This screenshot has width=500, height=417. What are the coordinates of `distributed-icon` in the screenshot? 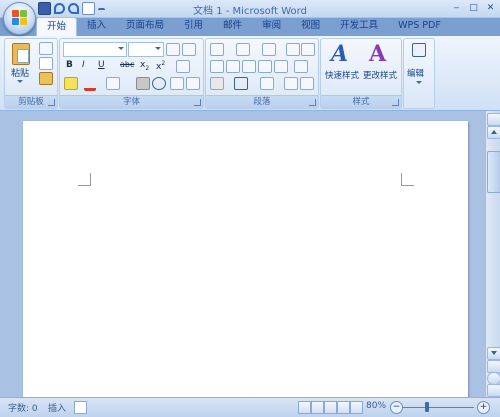 It's located at (281, 66).